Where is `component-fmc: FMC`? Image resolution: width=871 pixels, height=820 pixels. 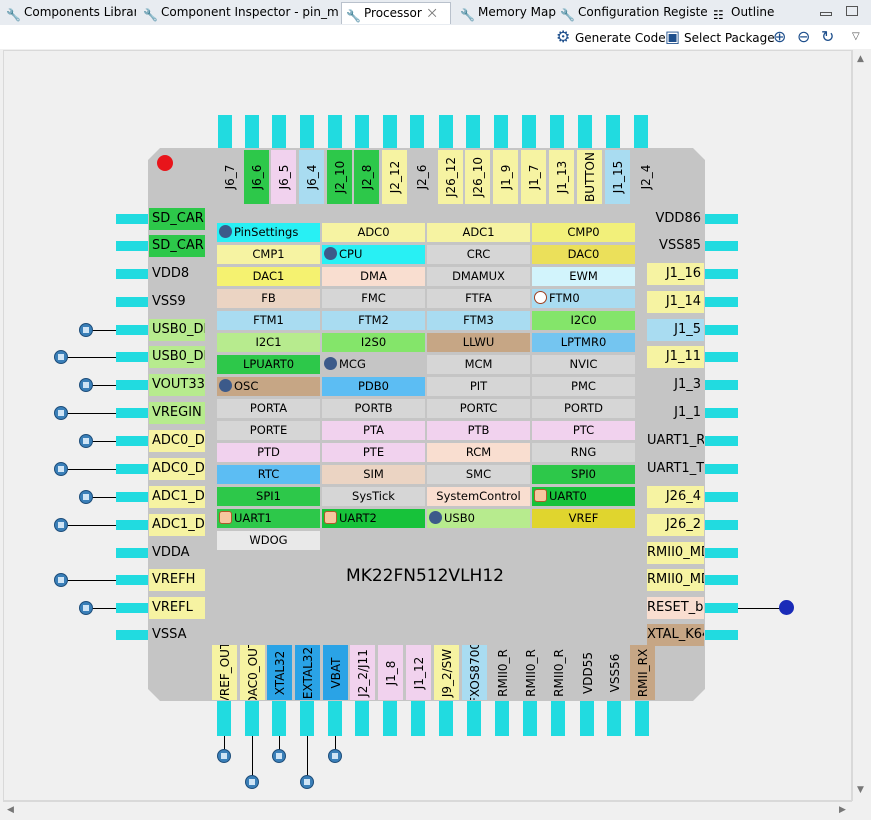
component-fmc: FMC is located at coordinates (373, 298).